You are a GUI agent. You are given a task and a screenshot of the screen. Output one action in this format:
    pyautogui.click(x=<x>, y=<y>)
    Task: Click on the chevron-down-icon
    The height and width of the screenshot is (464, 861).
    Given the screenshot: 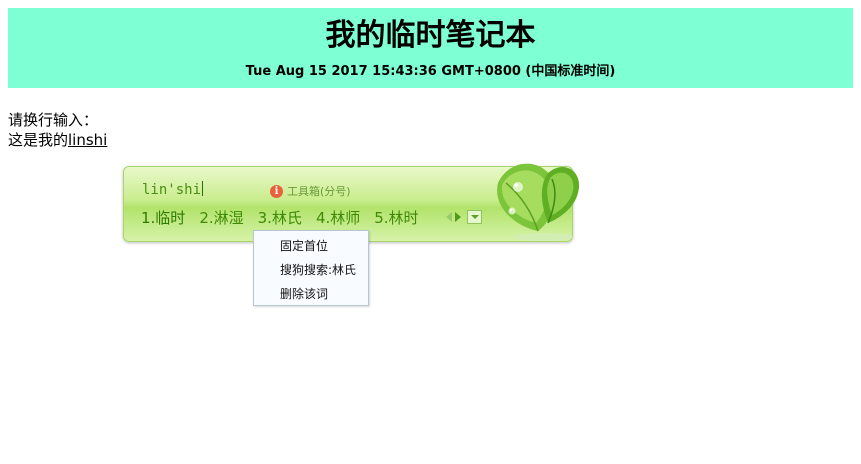 What is the action you would take?
    pyautogui.click(x=474, y=217)
    